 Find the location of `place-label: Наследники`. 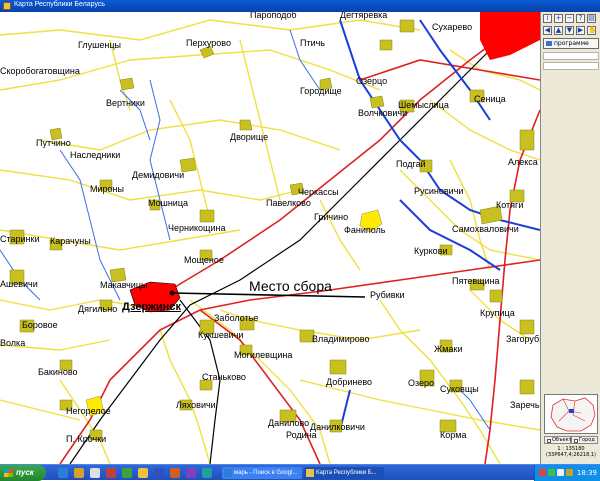

place-label: Наследники is located at coordinates (95, 155).